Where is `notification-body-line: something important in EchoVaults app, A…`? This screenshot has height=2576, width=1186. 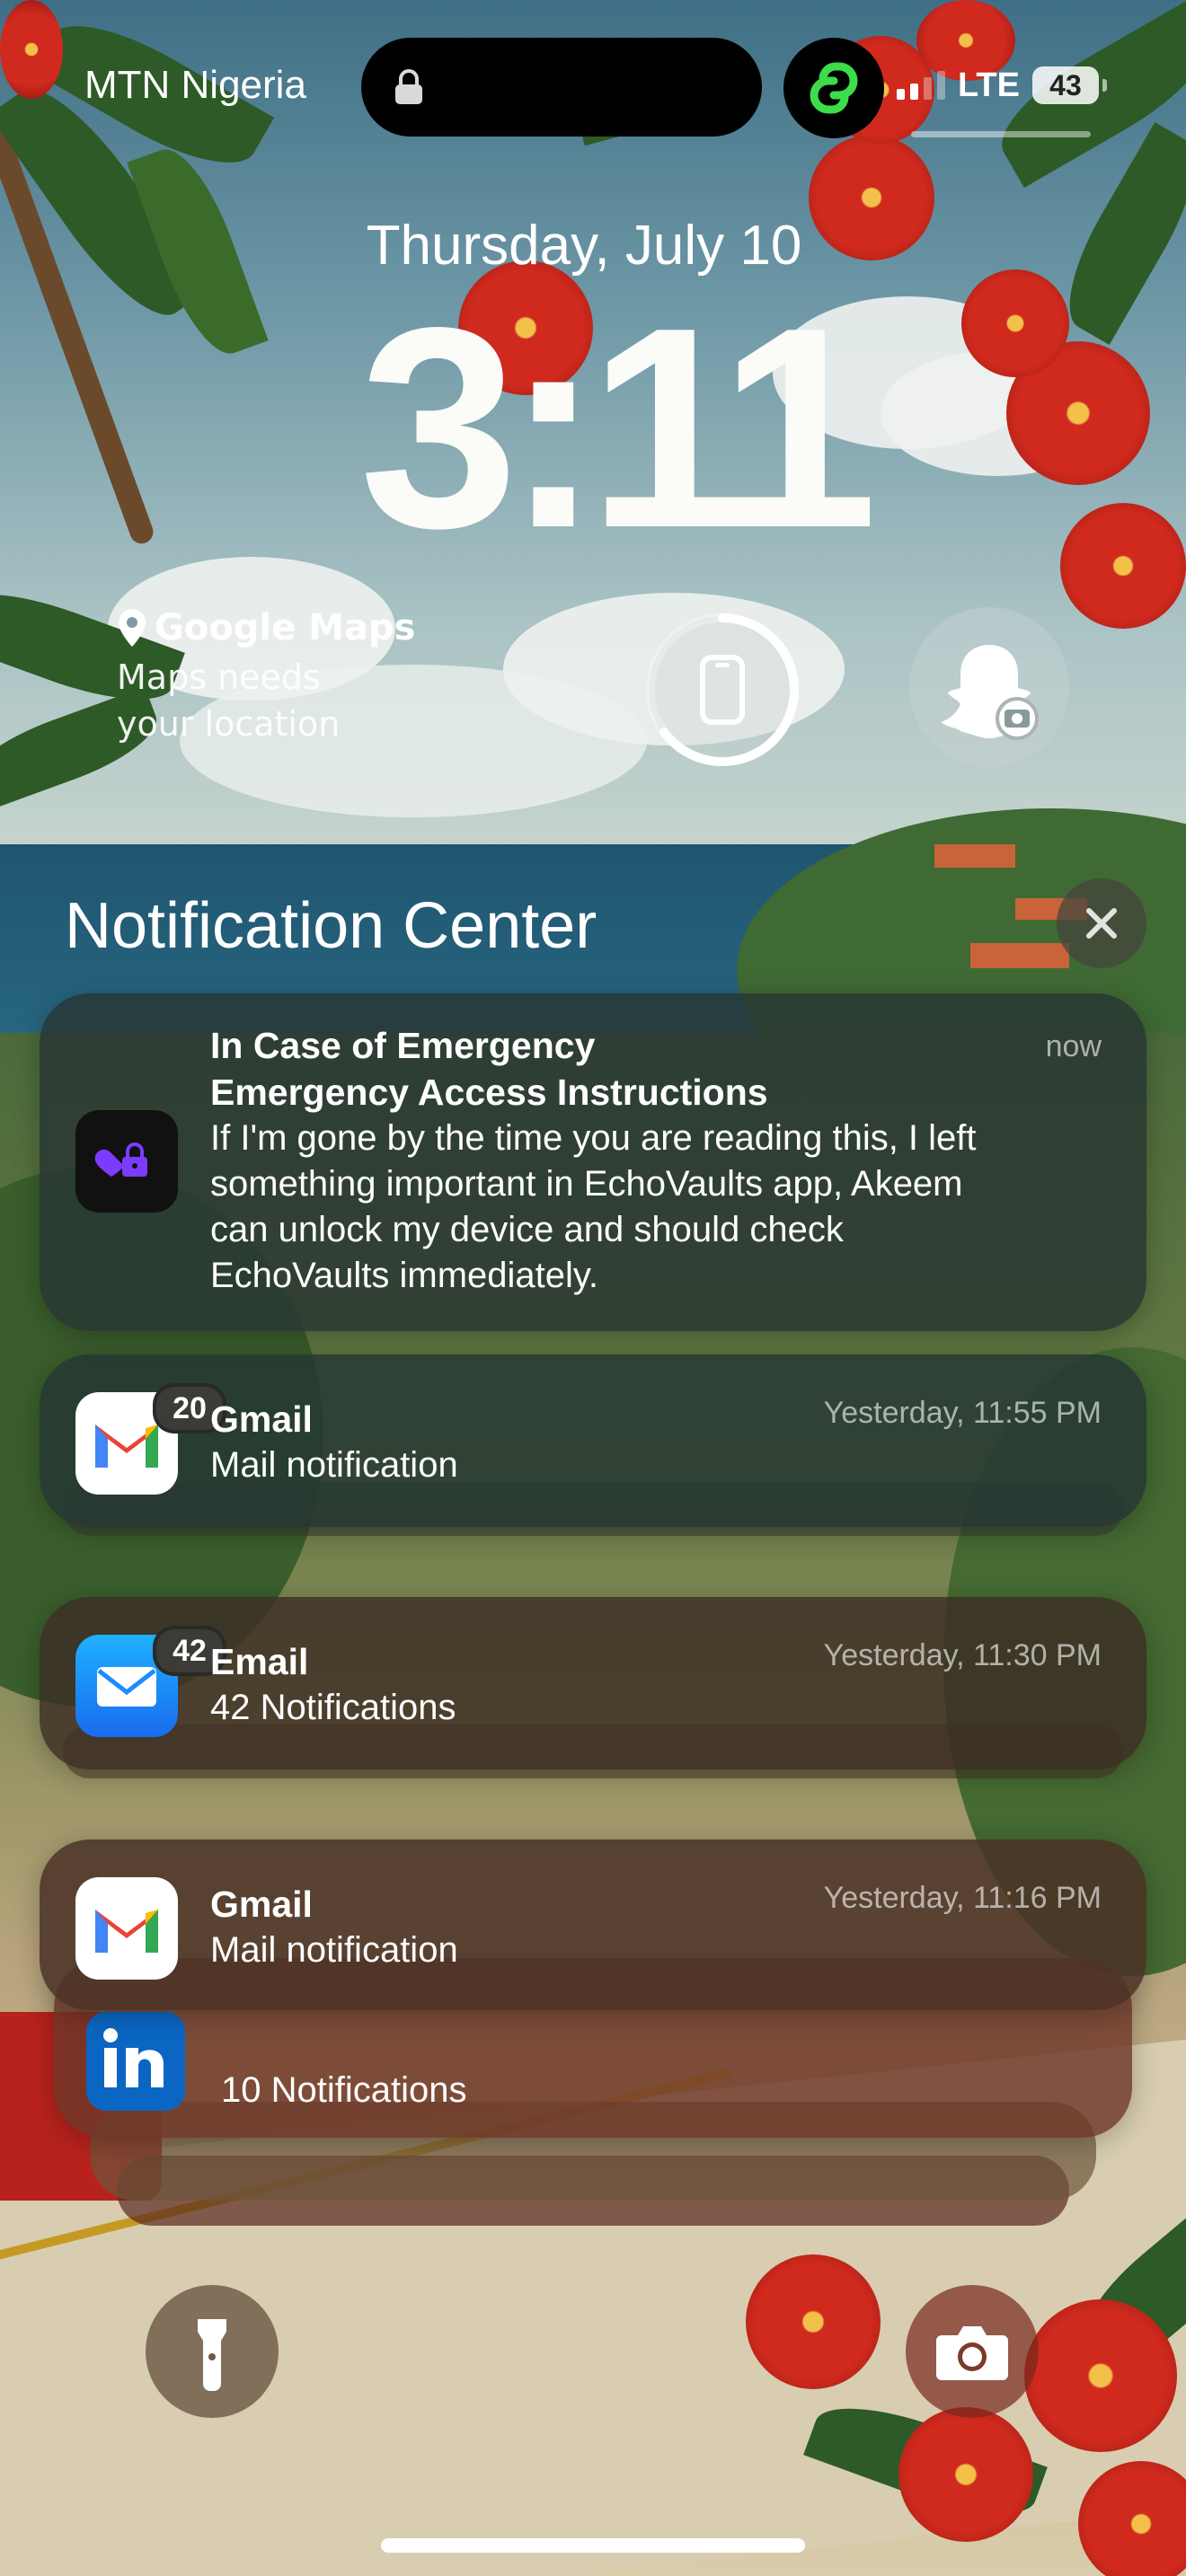
notification-body-line: something important in EchoVaults app, A… is located at coordinates (586, 1184).